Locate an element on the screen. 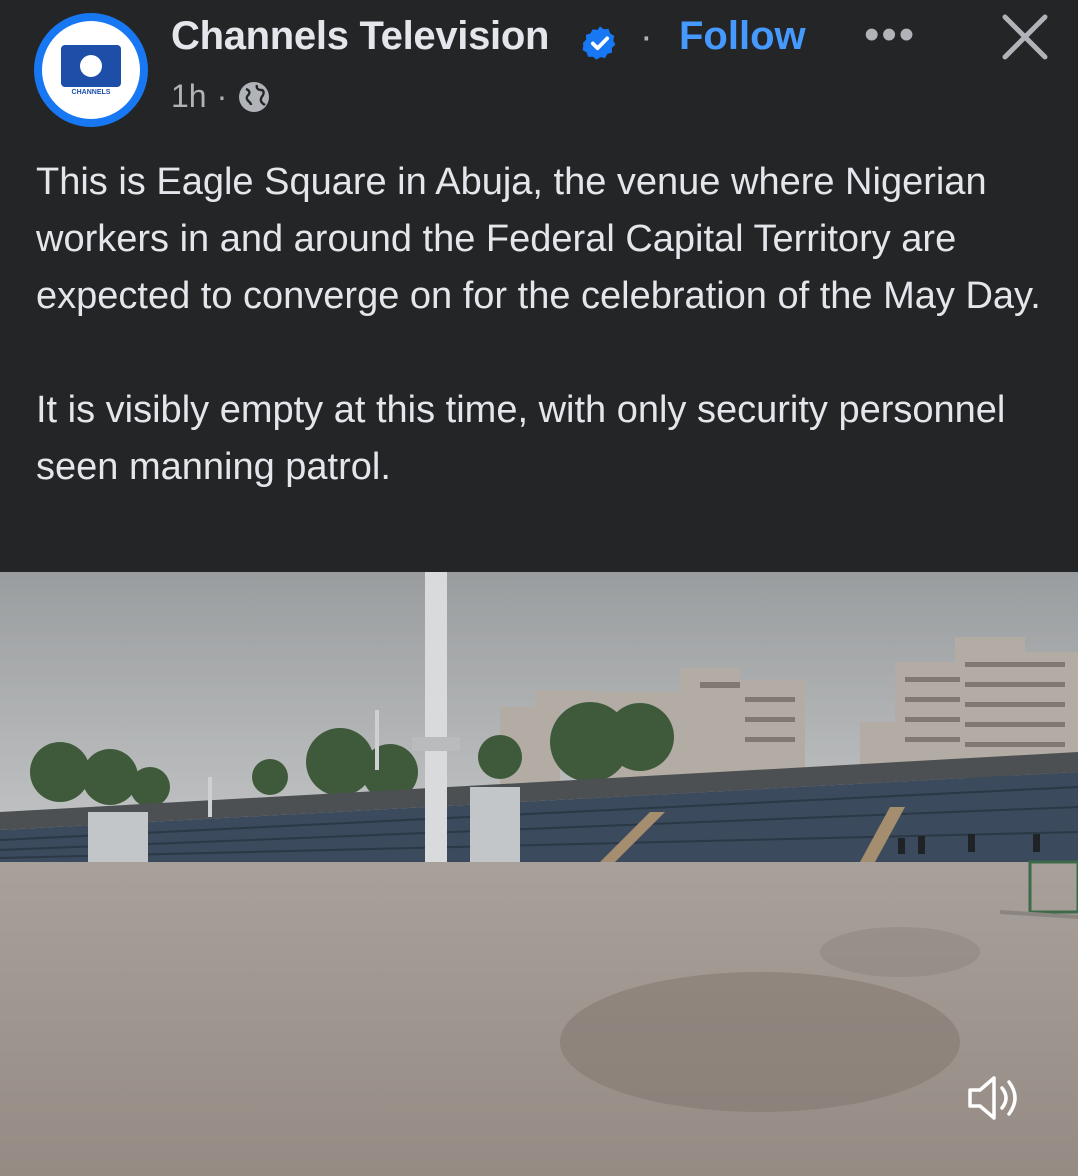 The image size is (1078, 1176). more-options-icon: ••• is located at coordinates (890, 35).